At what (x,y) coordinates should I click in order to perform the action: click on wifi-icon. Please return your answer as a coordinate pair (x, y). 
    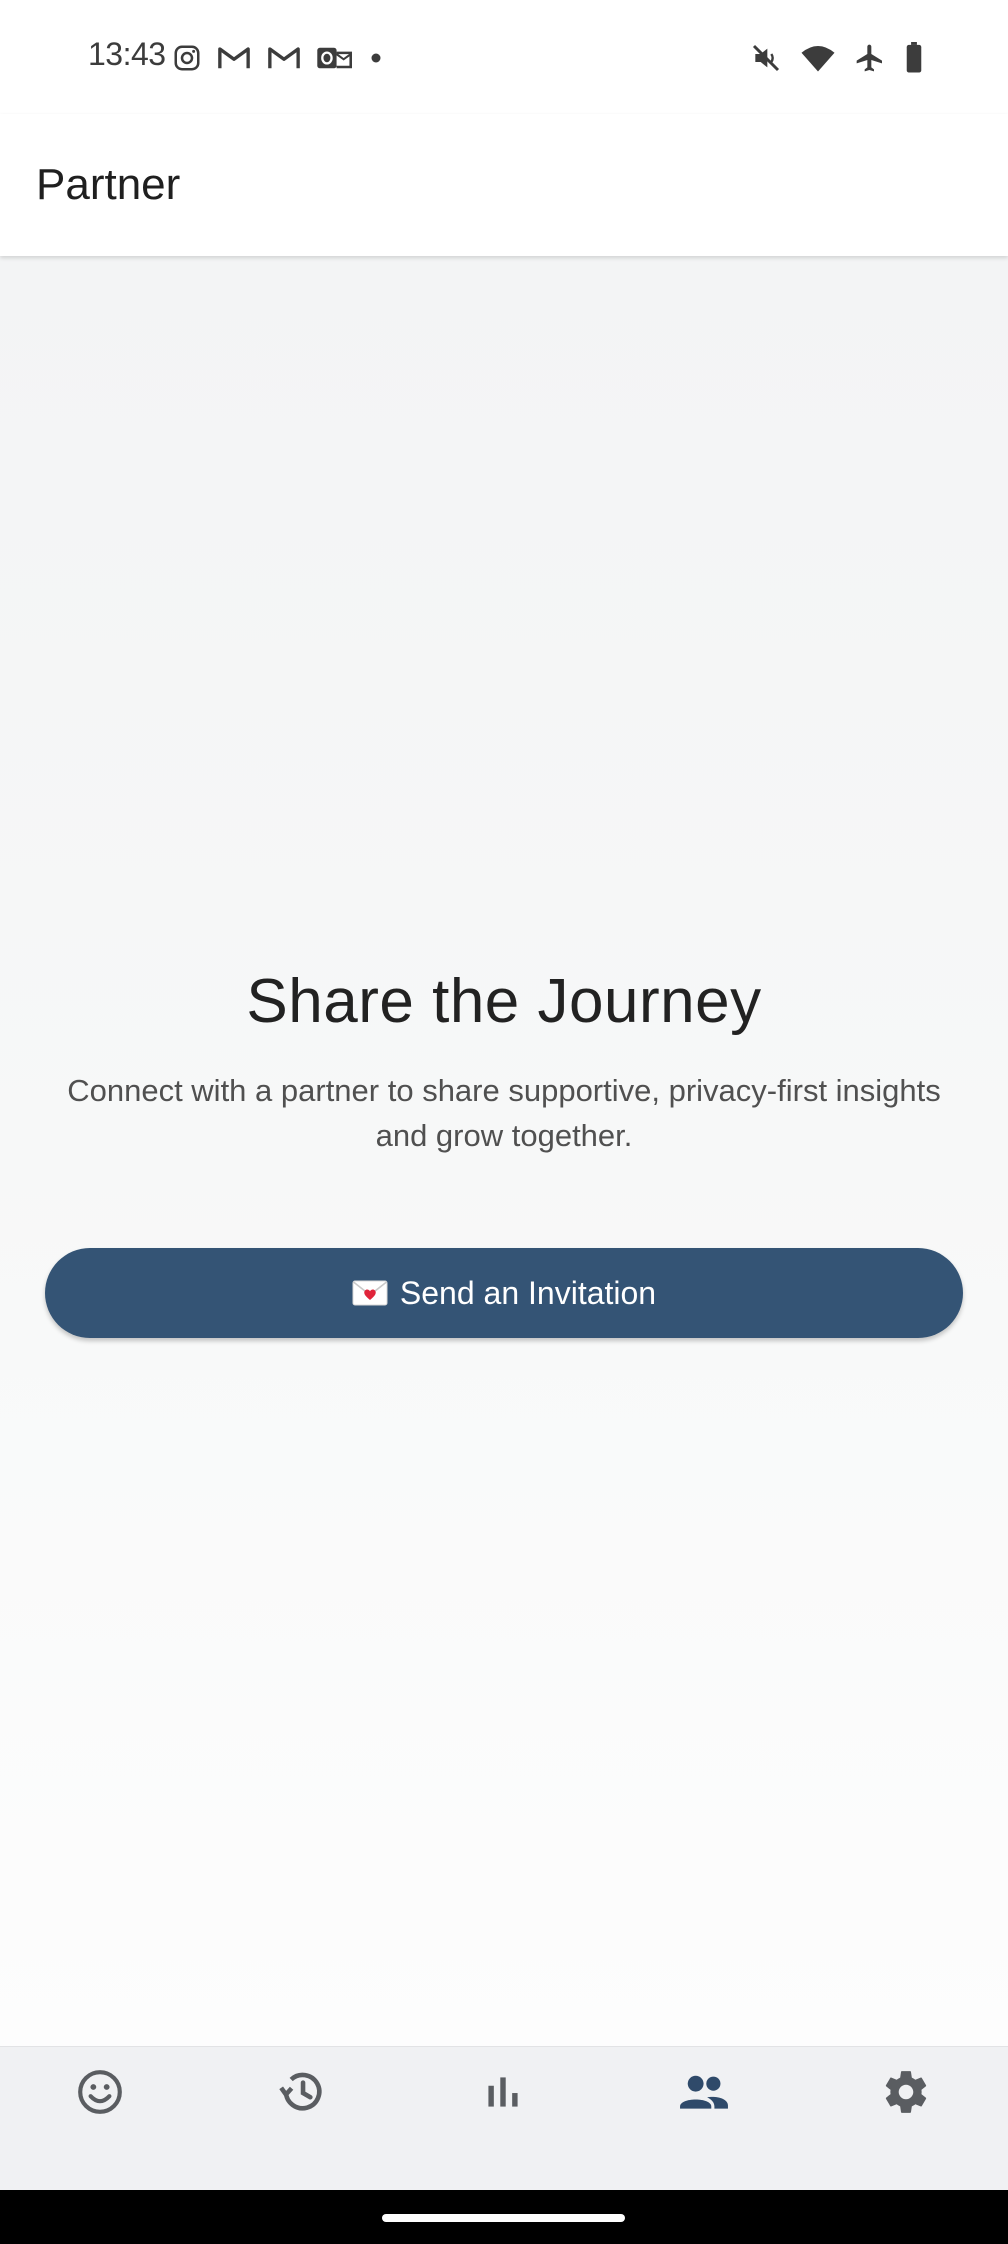
    Looking at the image, I should click on (818, 58).